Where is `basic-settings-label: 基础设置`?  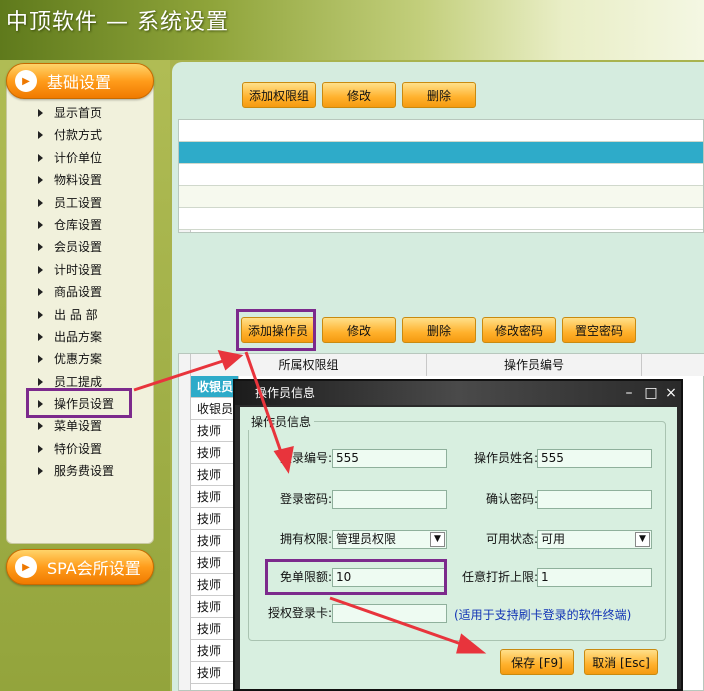
basic-settings-label: 基础设置 is located at coordinates (79, 82).